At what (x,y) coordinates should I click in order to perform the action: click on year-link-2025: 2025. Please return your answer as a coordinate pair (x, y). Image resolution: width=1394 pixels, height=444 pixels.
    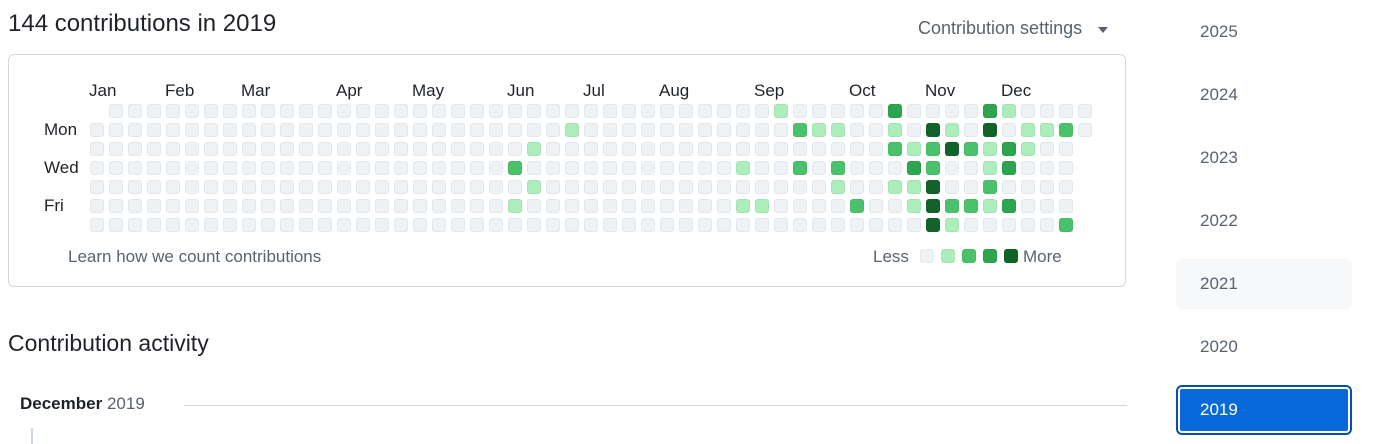
    Looking at the image, I should click on (1264, 32).